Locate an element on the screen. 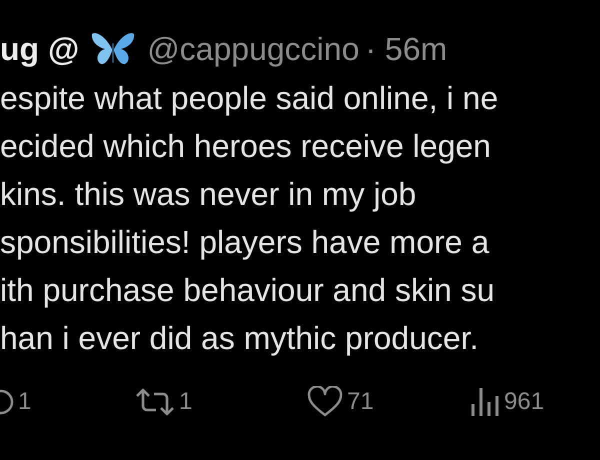 This screenshot has height=460, width=600. post-text-line: ecided which heroes receive legen is located at coordinates (246, 146).